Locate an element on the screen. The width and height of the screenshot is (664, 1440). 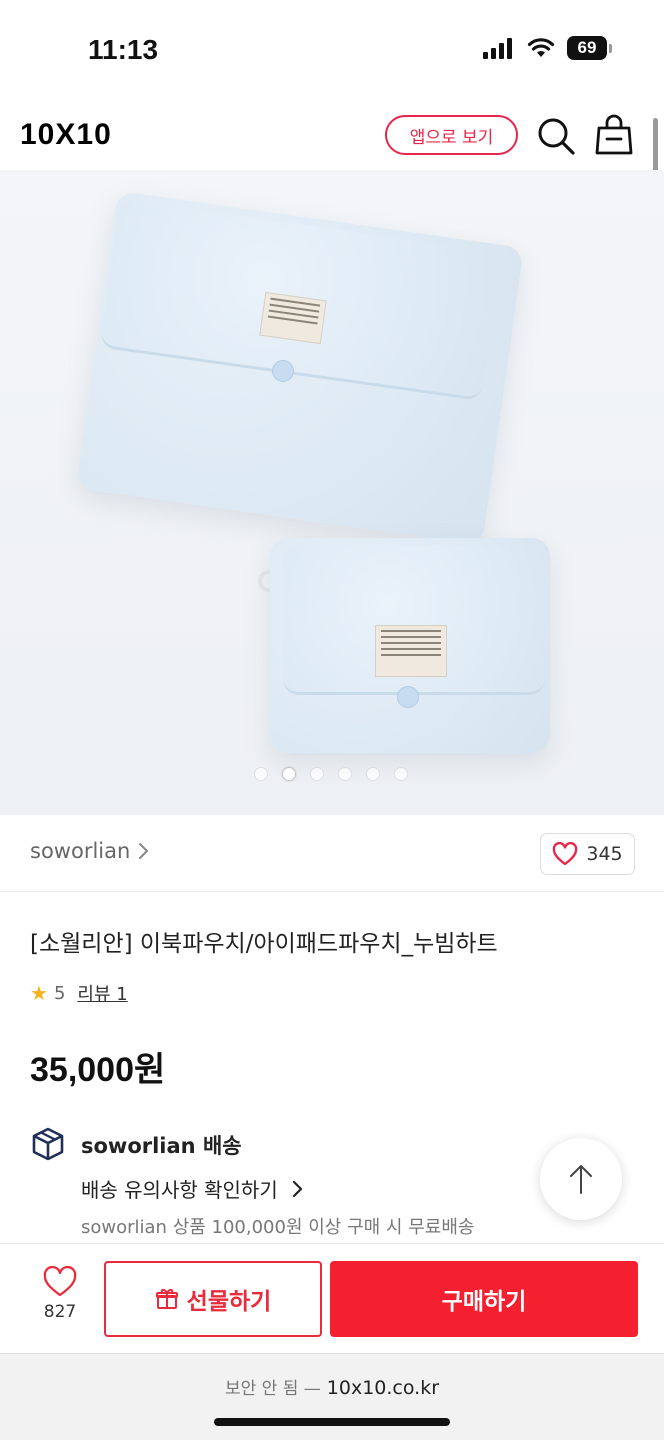
search-icon is located at coordinates (556, 136).